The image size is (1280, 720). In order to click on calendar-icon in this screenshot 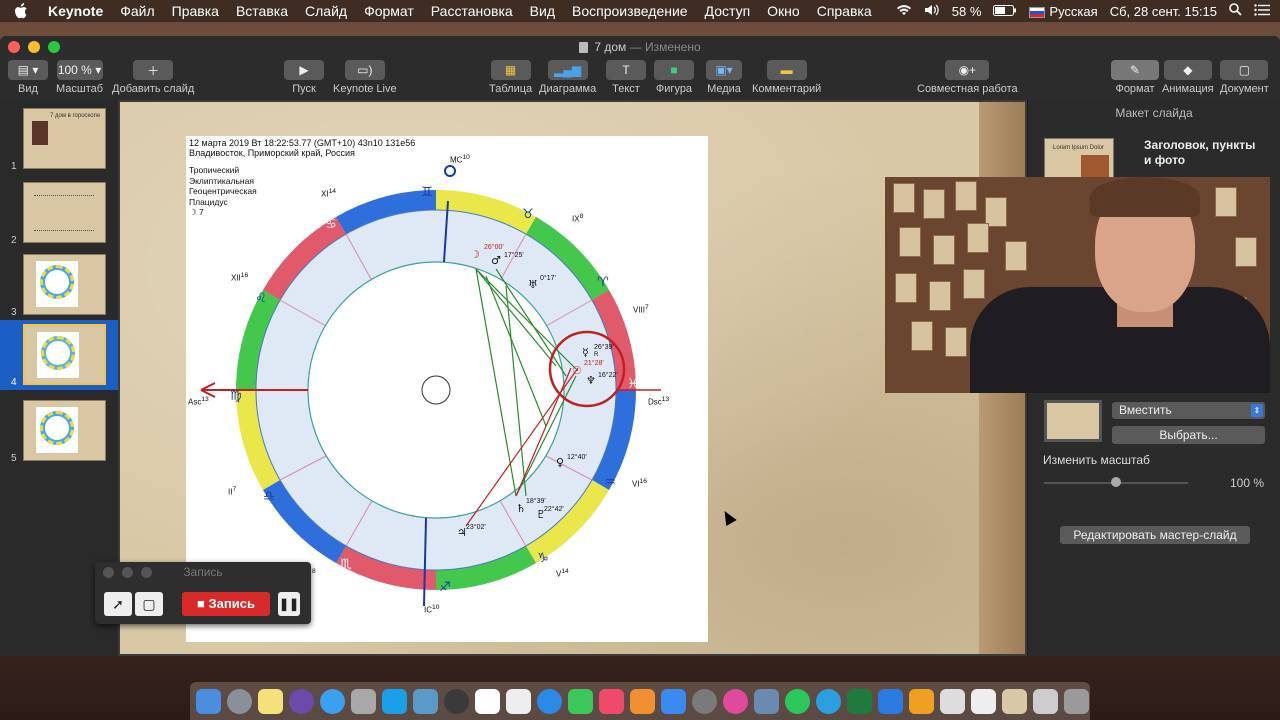, I will do `click(487, 701)`.